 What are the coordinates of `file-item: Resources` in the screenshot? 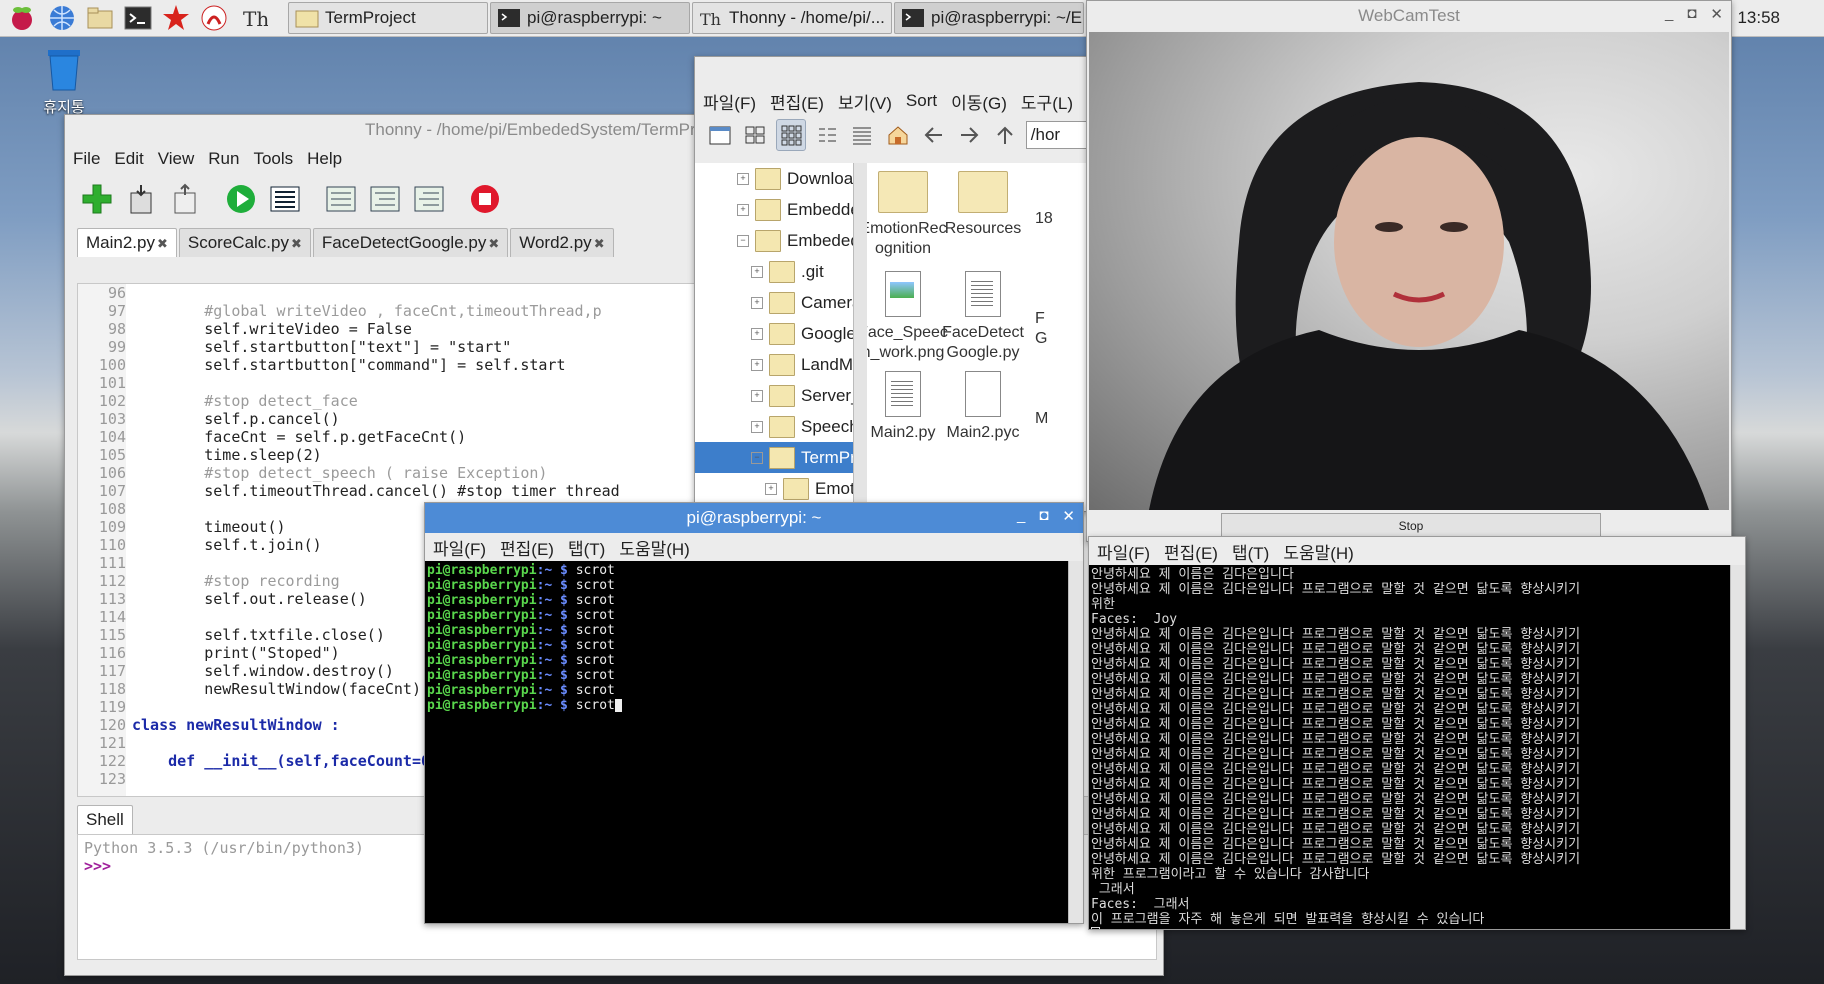 It's located at (983, 205).